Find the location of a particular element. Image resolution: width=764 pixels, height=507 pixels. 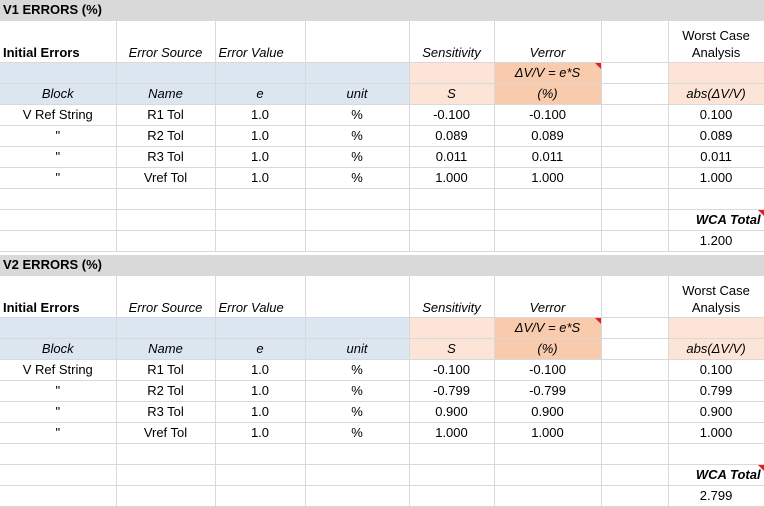

wca-total-value: 2.799 is located at coordinates (716, 496).